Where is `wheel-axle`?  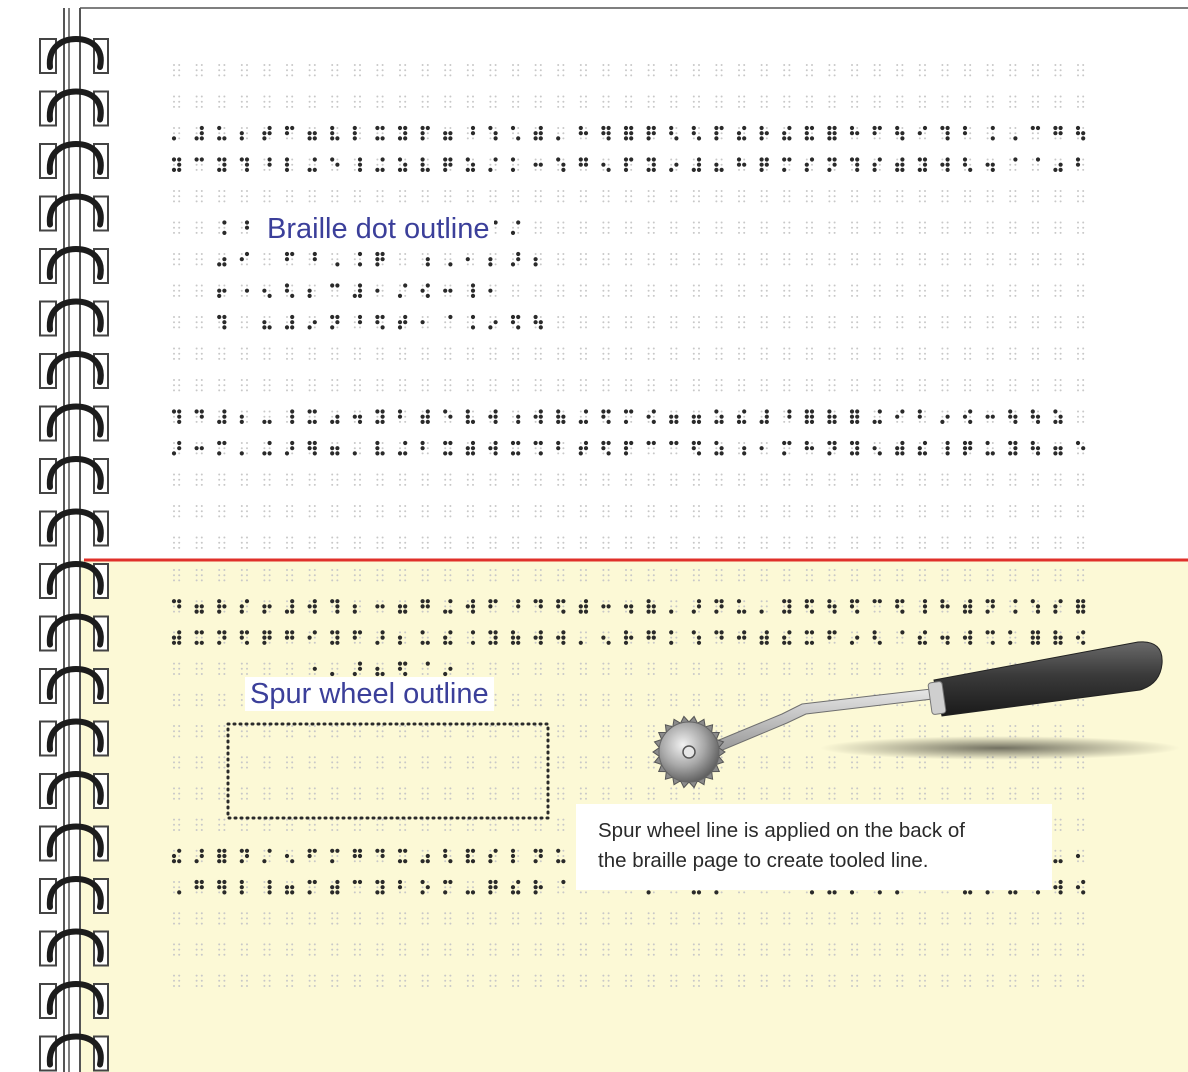 wheel-axle is located at coordinates (689, 752).